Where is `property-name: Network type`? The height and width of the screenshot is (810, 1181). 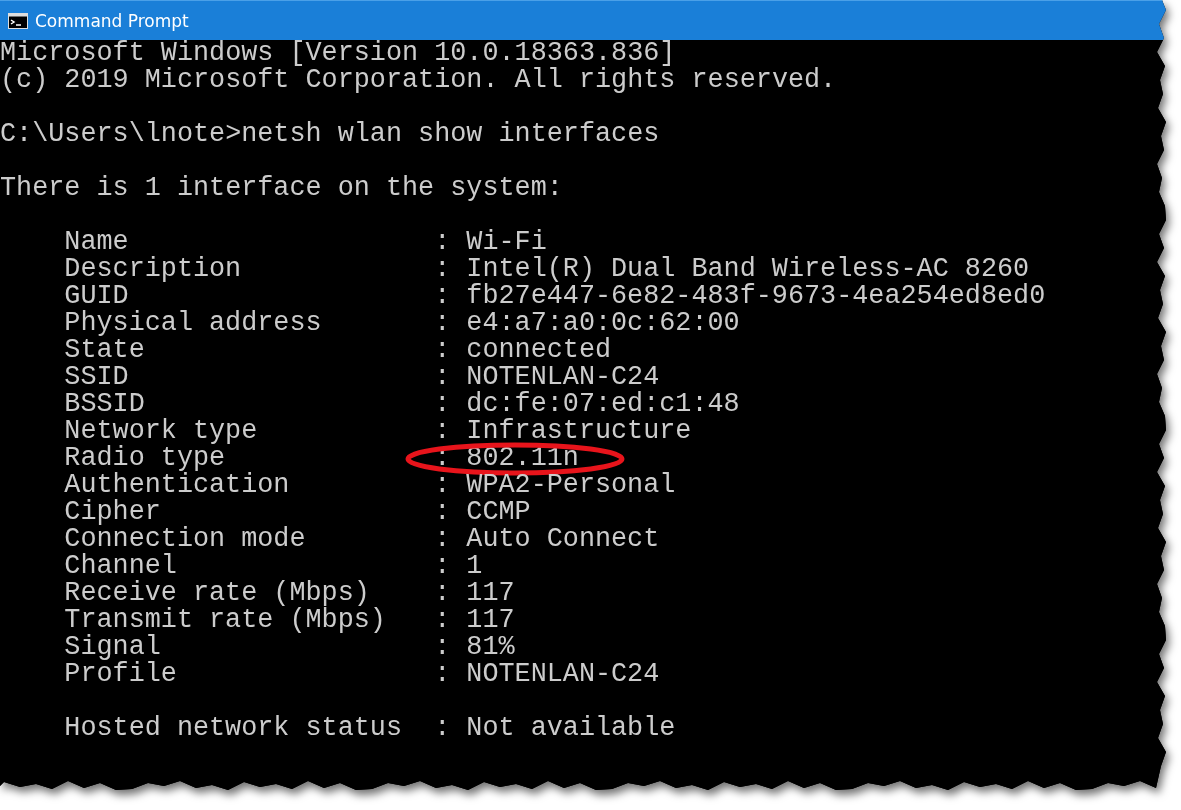
property-name: Network type is located at coordinates (161, 431).